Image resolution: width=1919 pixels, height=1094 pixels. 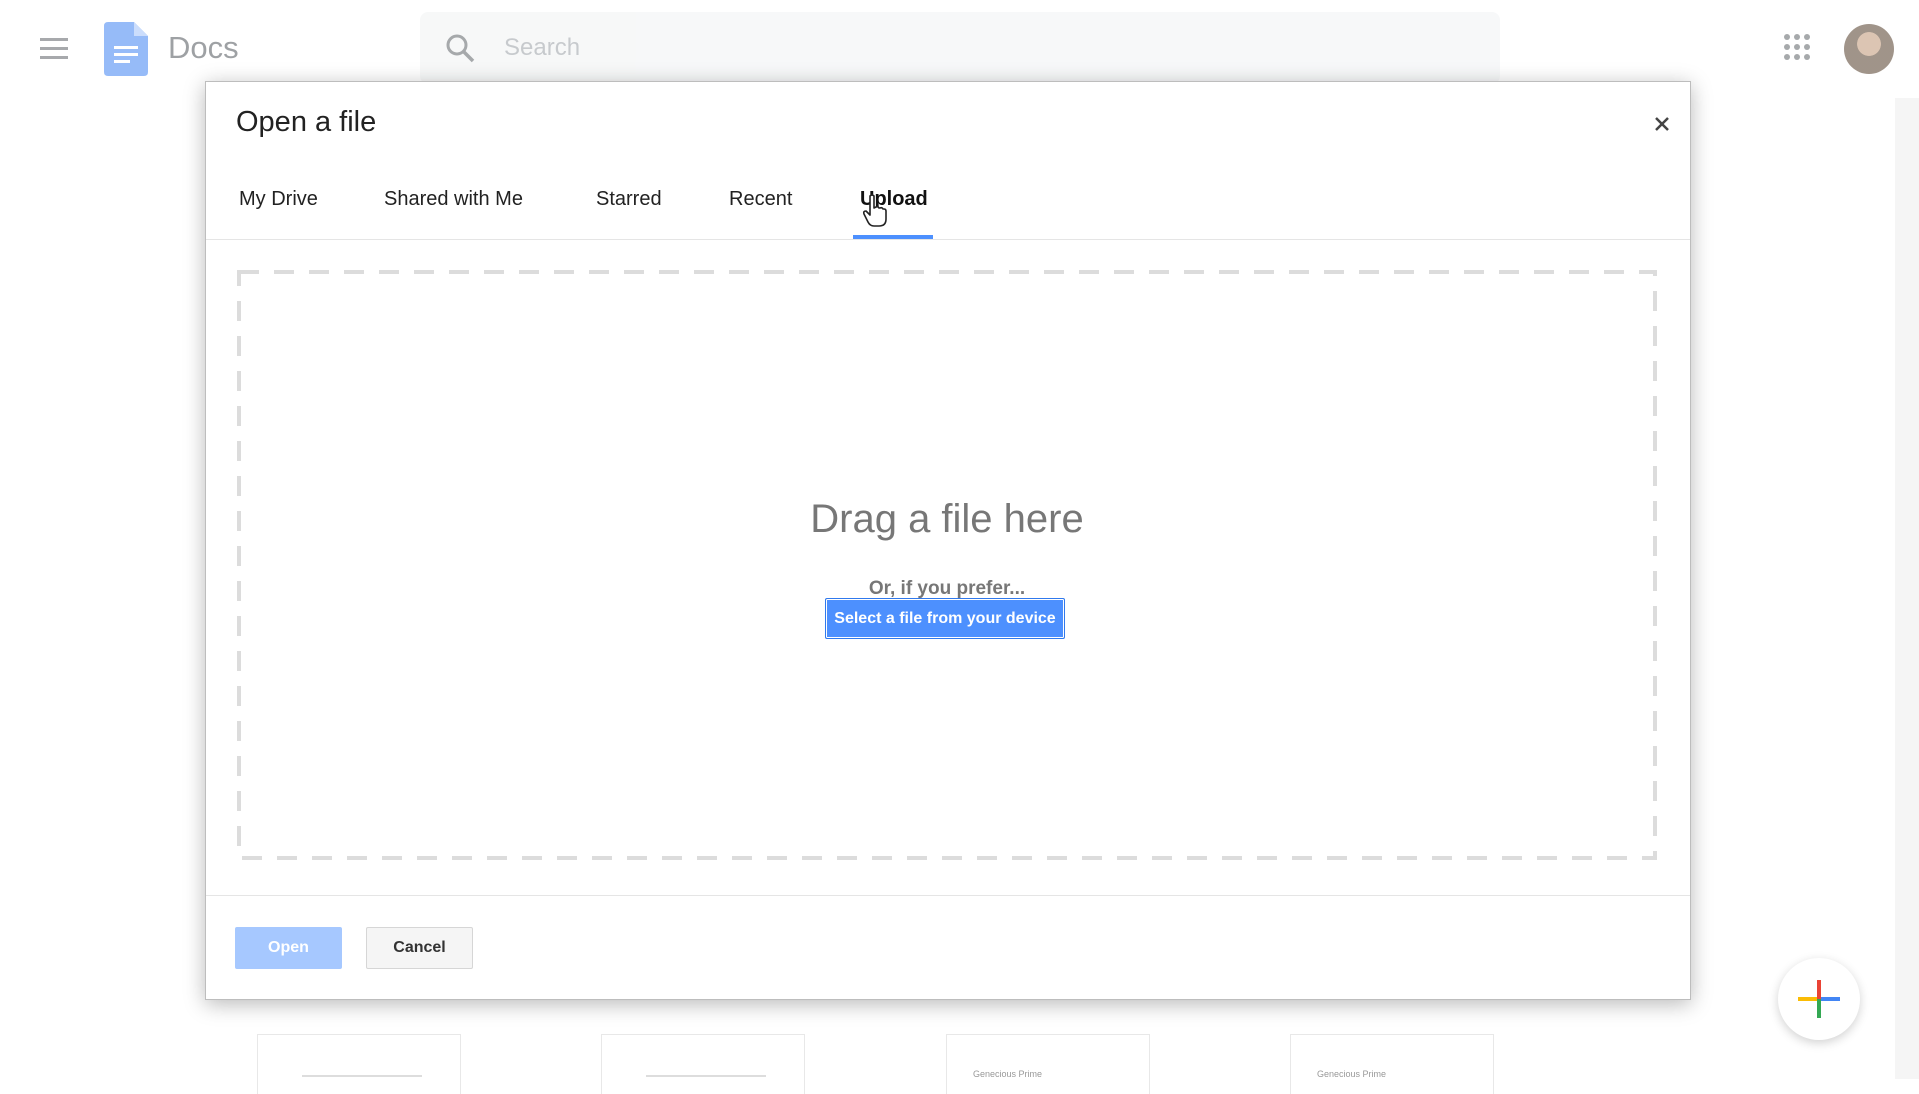 What do you see at coordinates (460, 48) in the screenshot?
I see `search-icon` at bounding box center [460, 48].